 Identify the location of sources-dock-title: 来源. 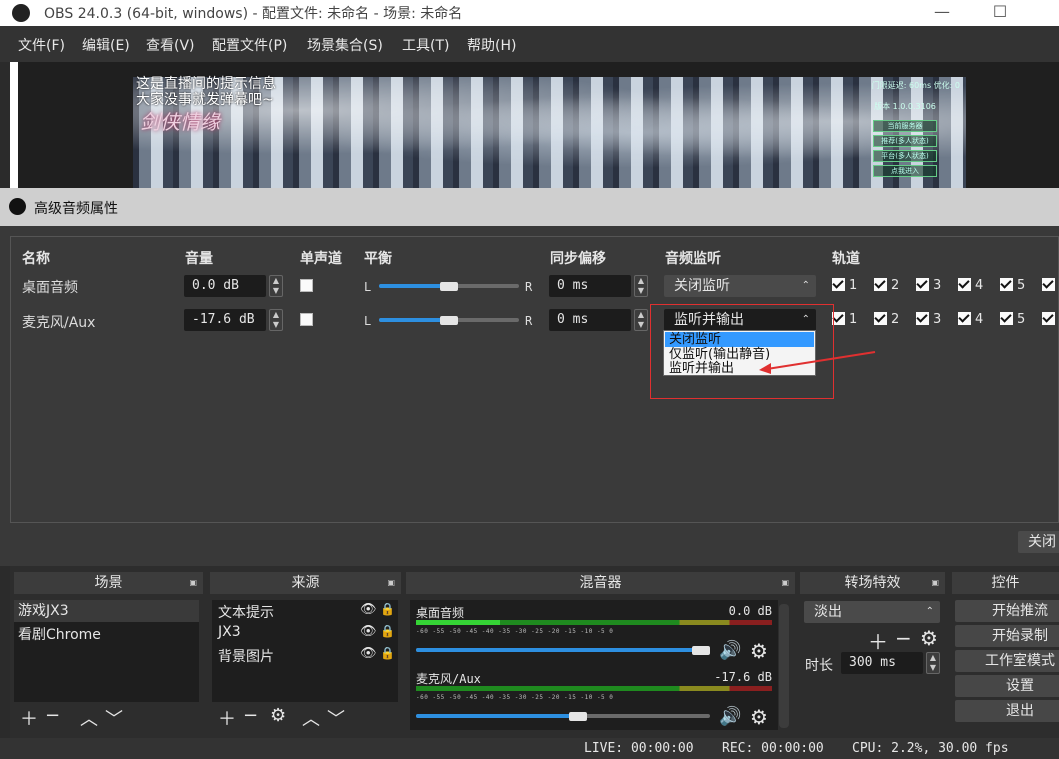
(305, 583).